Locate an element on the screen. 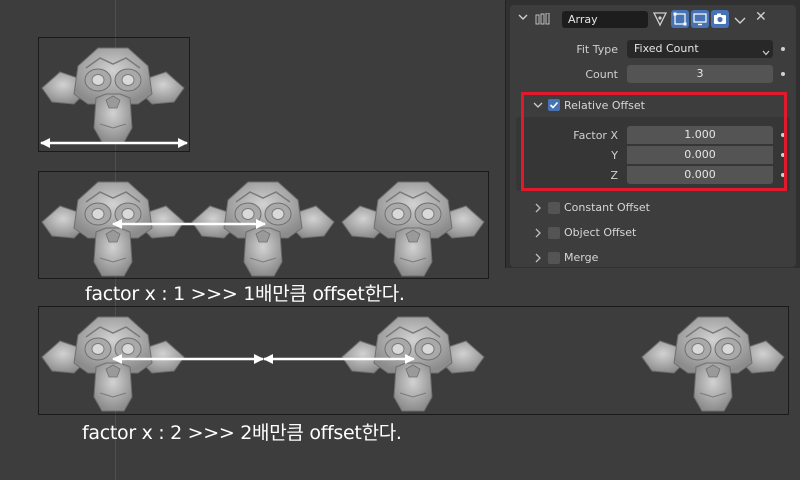  dropdown-chevron-icon is located at coordinates (740, 21).